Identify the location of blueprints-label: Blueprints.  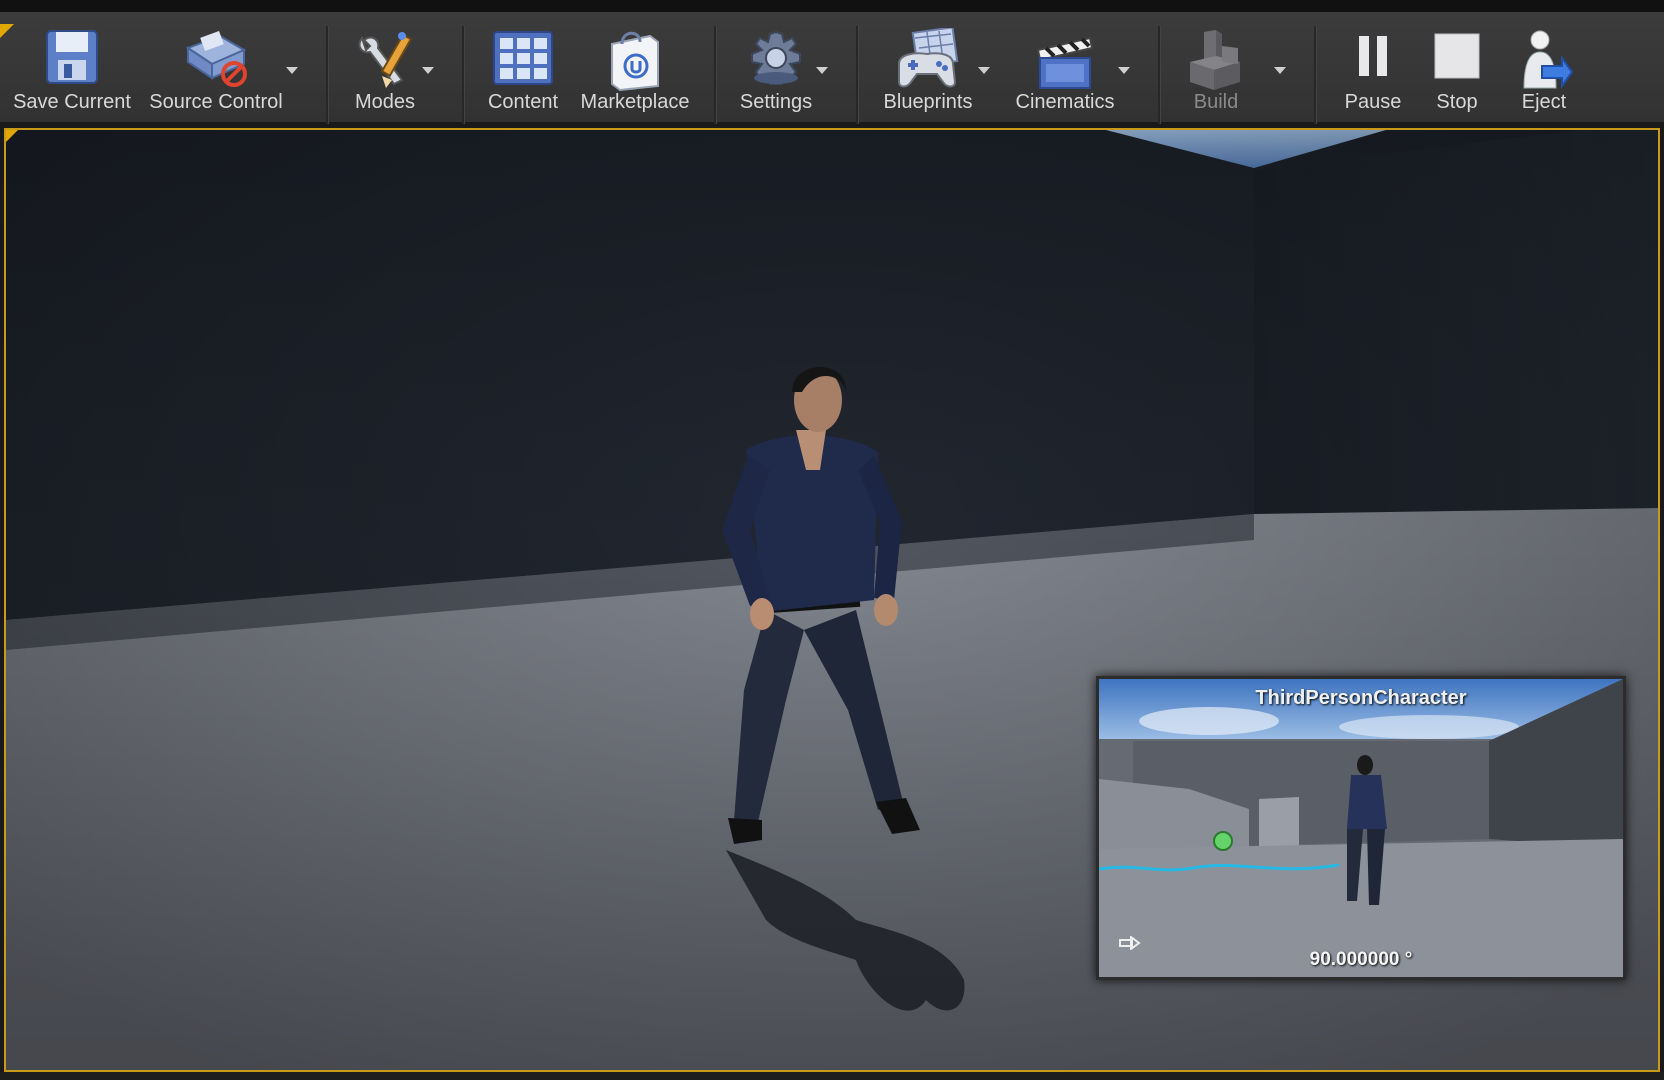
(928, 102).